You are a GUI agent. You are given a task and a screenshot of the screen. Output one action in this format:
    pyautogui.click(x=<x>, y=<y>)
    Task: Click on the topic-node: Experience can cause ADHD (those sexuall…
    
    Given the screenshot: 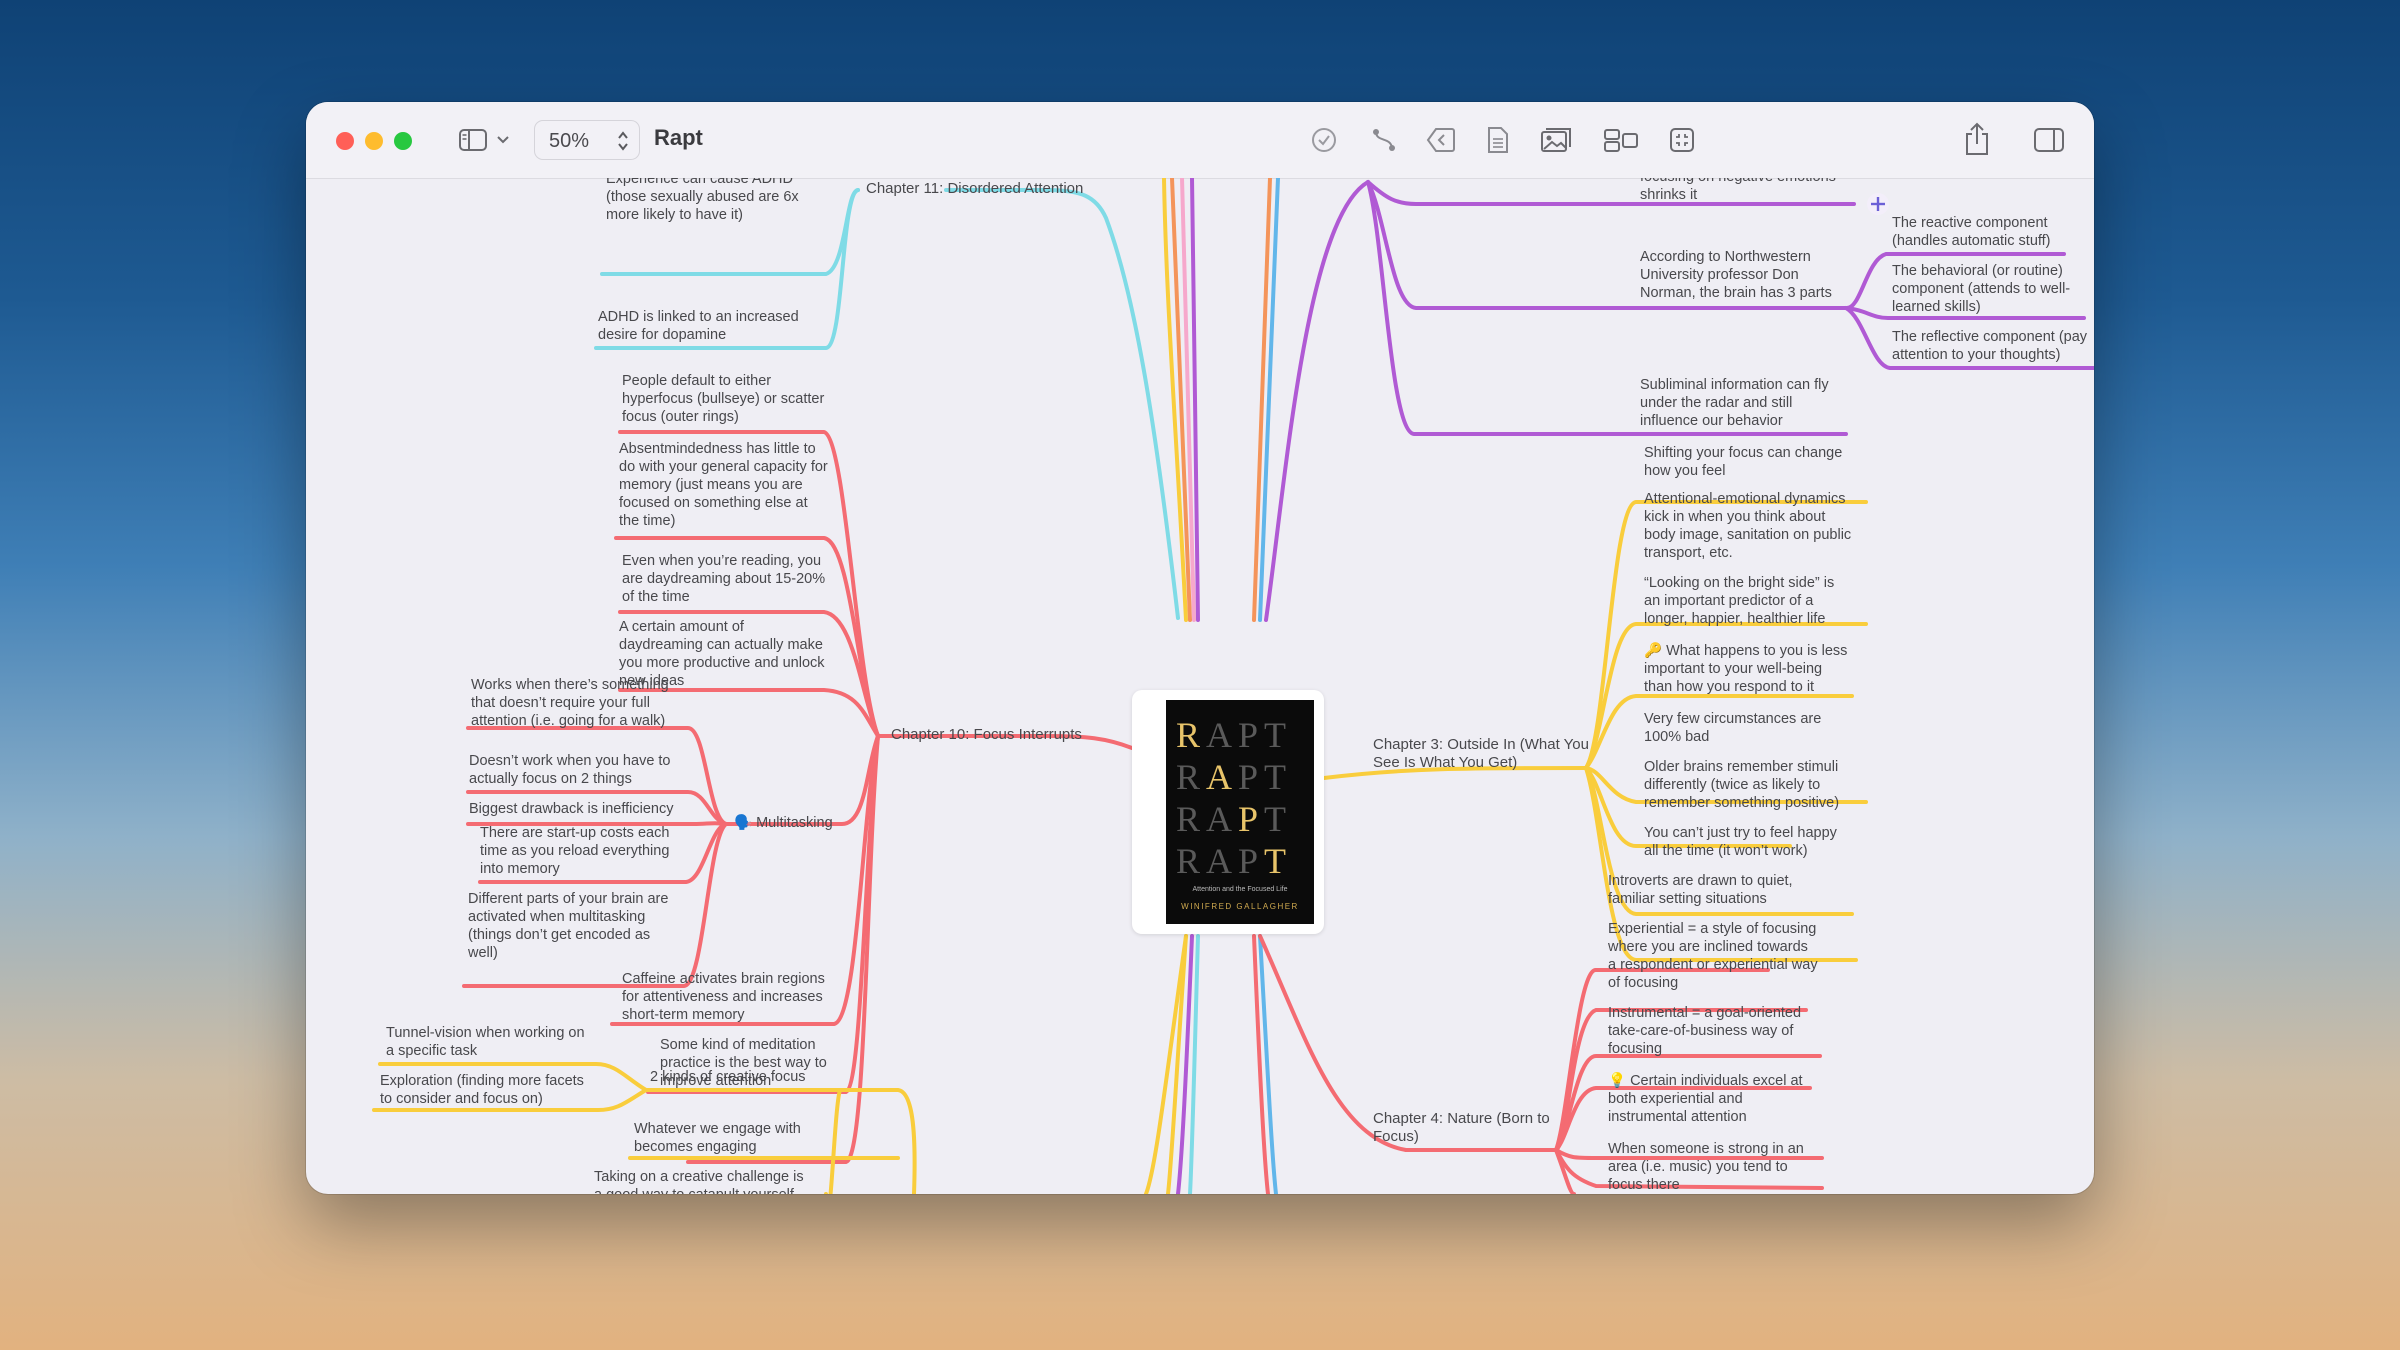 What is the action you would take?
    pyautogui.click(x=702, y=201)
    